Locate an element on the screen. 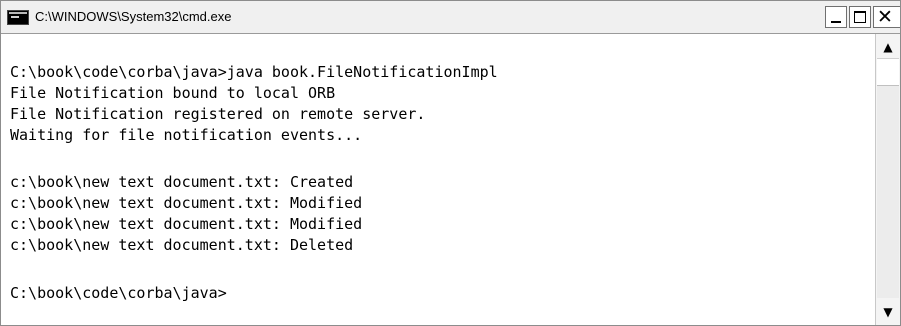 The height and width of the screenshot is (326, 901). title-bar: C:\WINDOWS\System32\cmd.exe ✕ is located at coordinates (450, 17).